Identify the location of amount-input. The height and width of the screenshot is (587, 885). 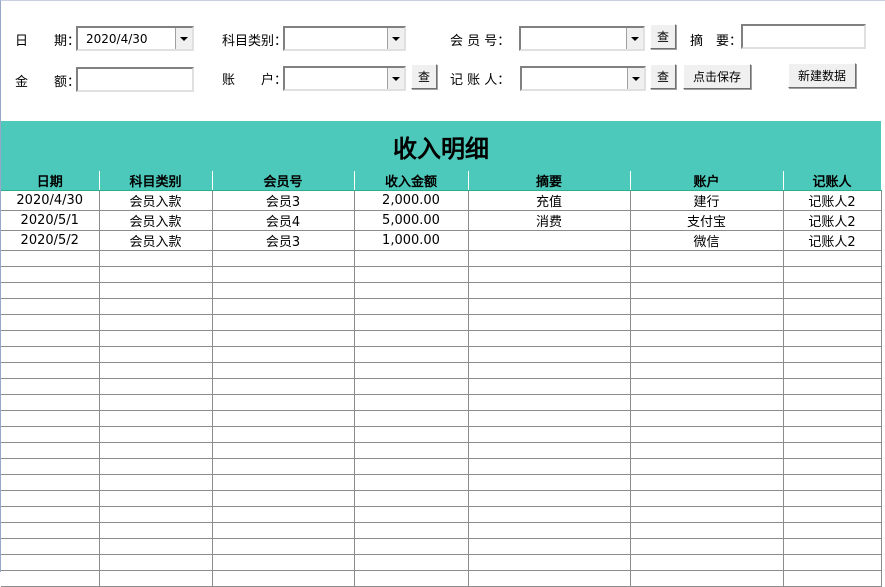
(135, 79).